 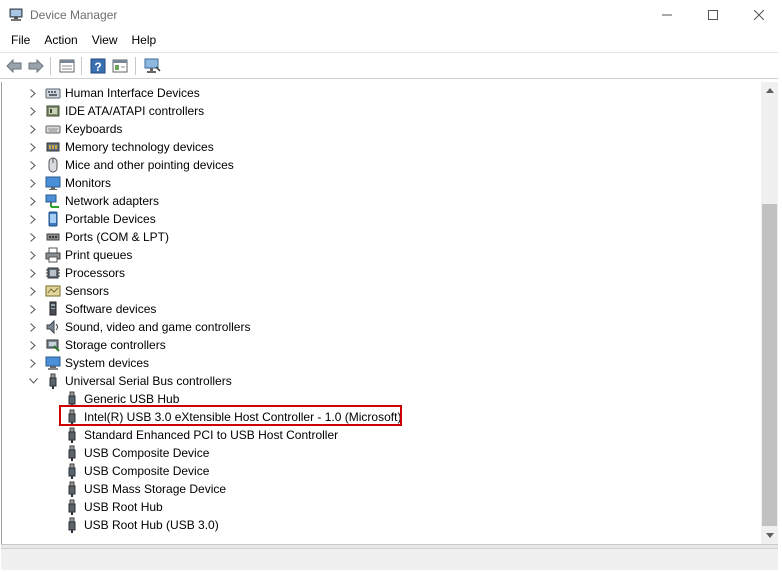 I want to click on vertical-scrollbar, so click(x=769, y=313).